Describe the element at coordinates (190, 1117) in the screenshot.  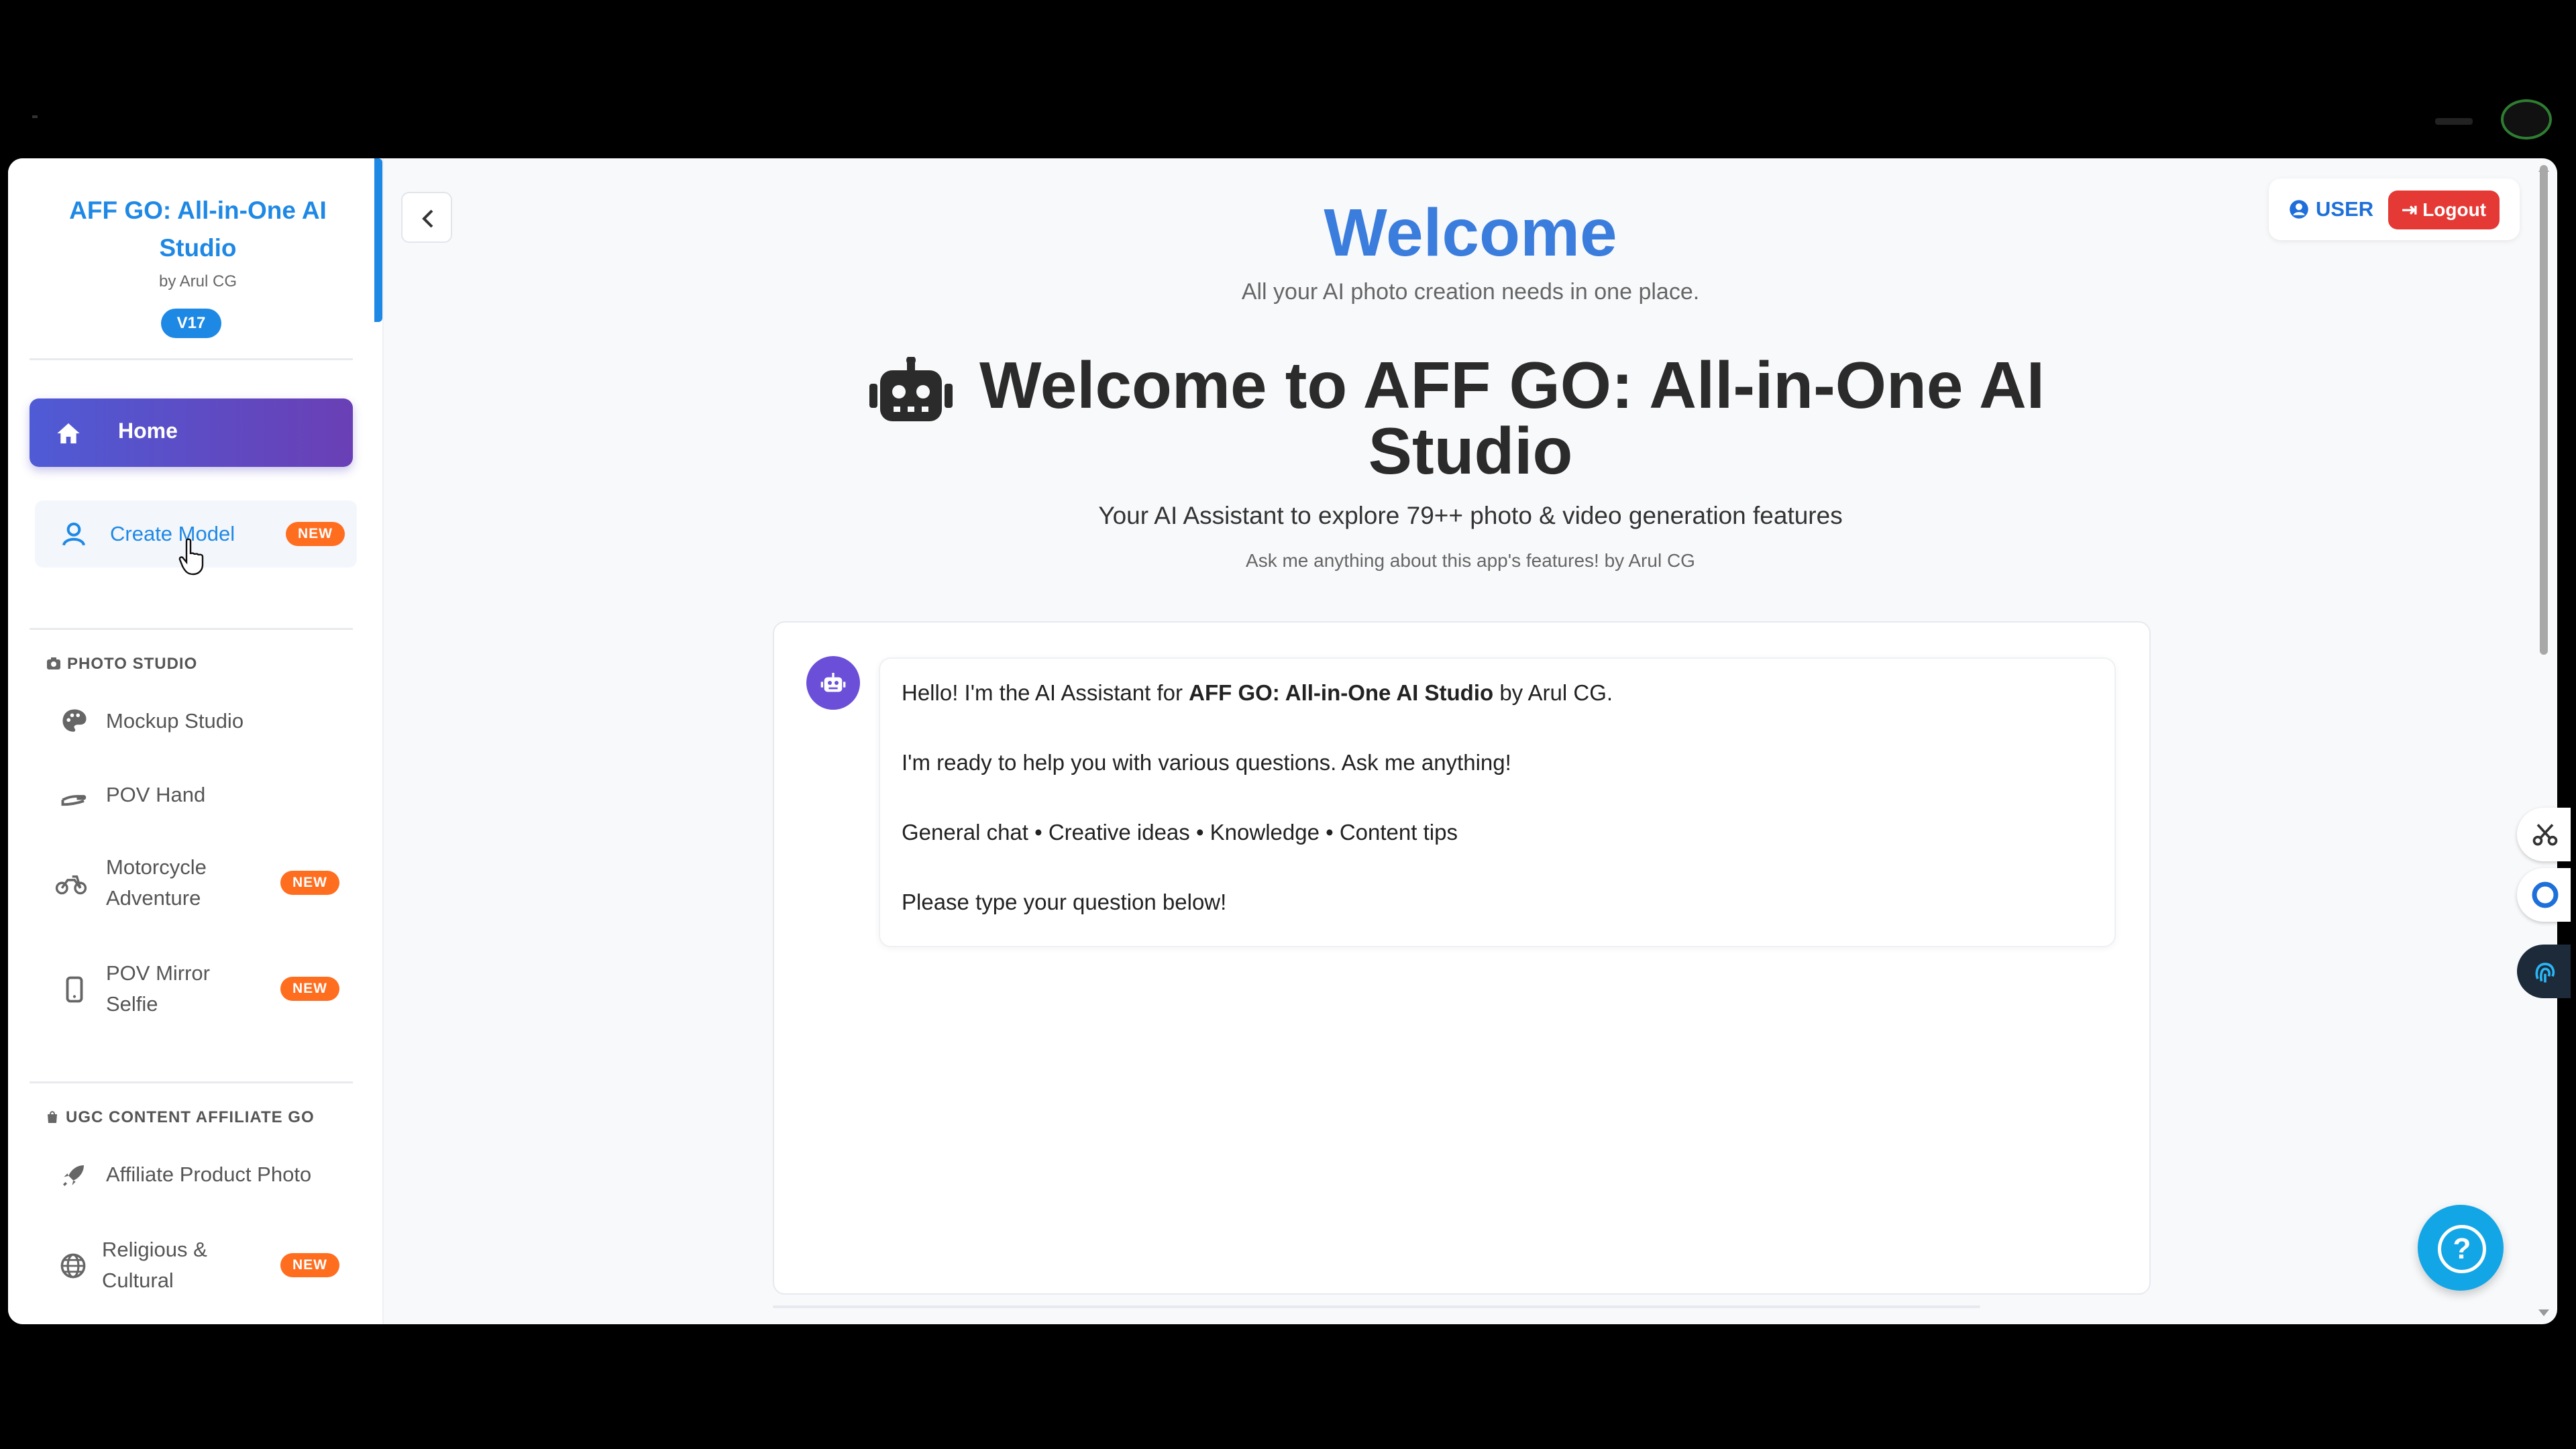
I see `section-title-label: UGC CONTENT AFFILIATE GO` at that location.